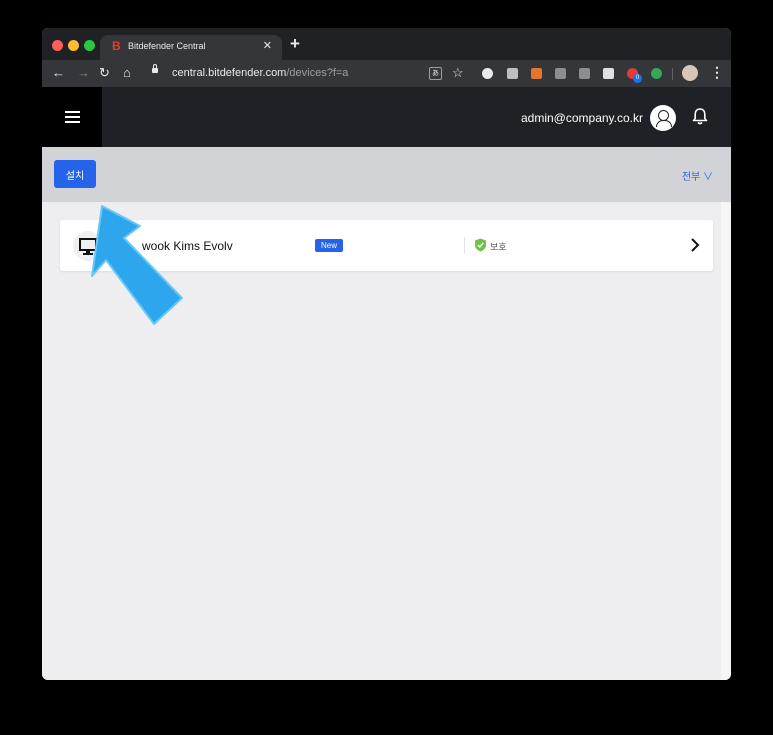  Describe the element at coordinates (672, 74) in the screenshot. I see `toolbar-divider` at that location.